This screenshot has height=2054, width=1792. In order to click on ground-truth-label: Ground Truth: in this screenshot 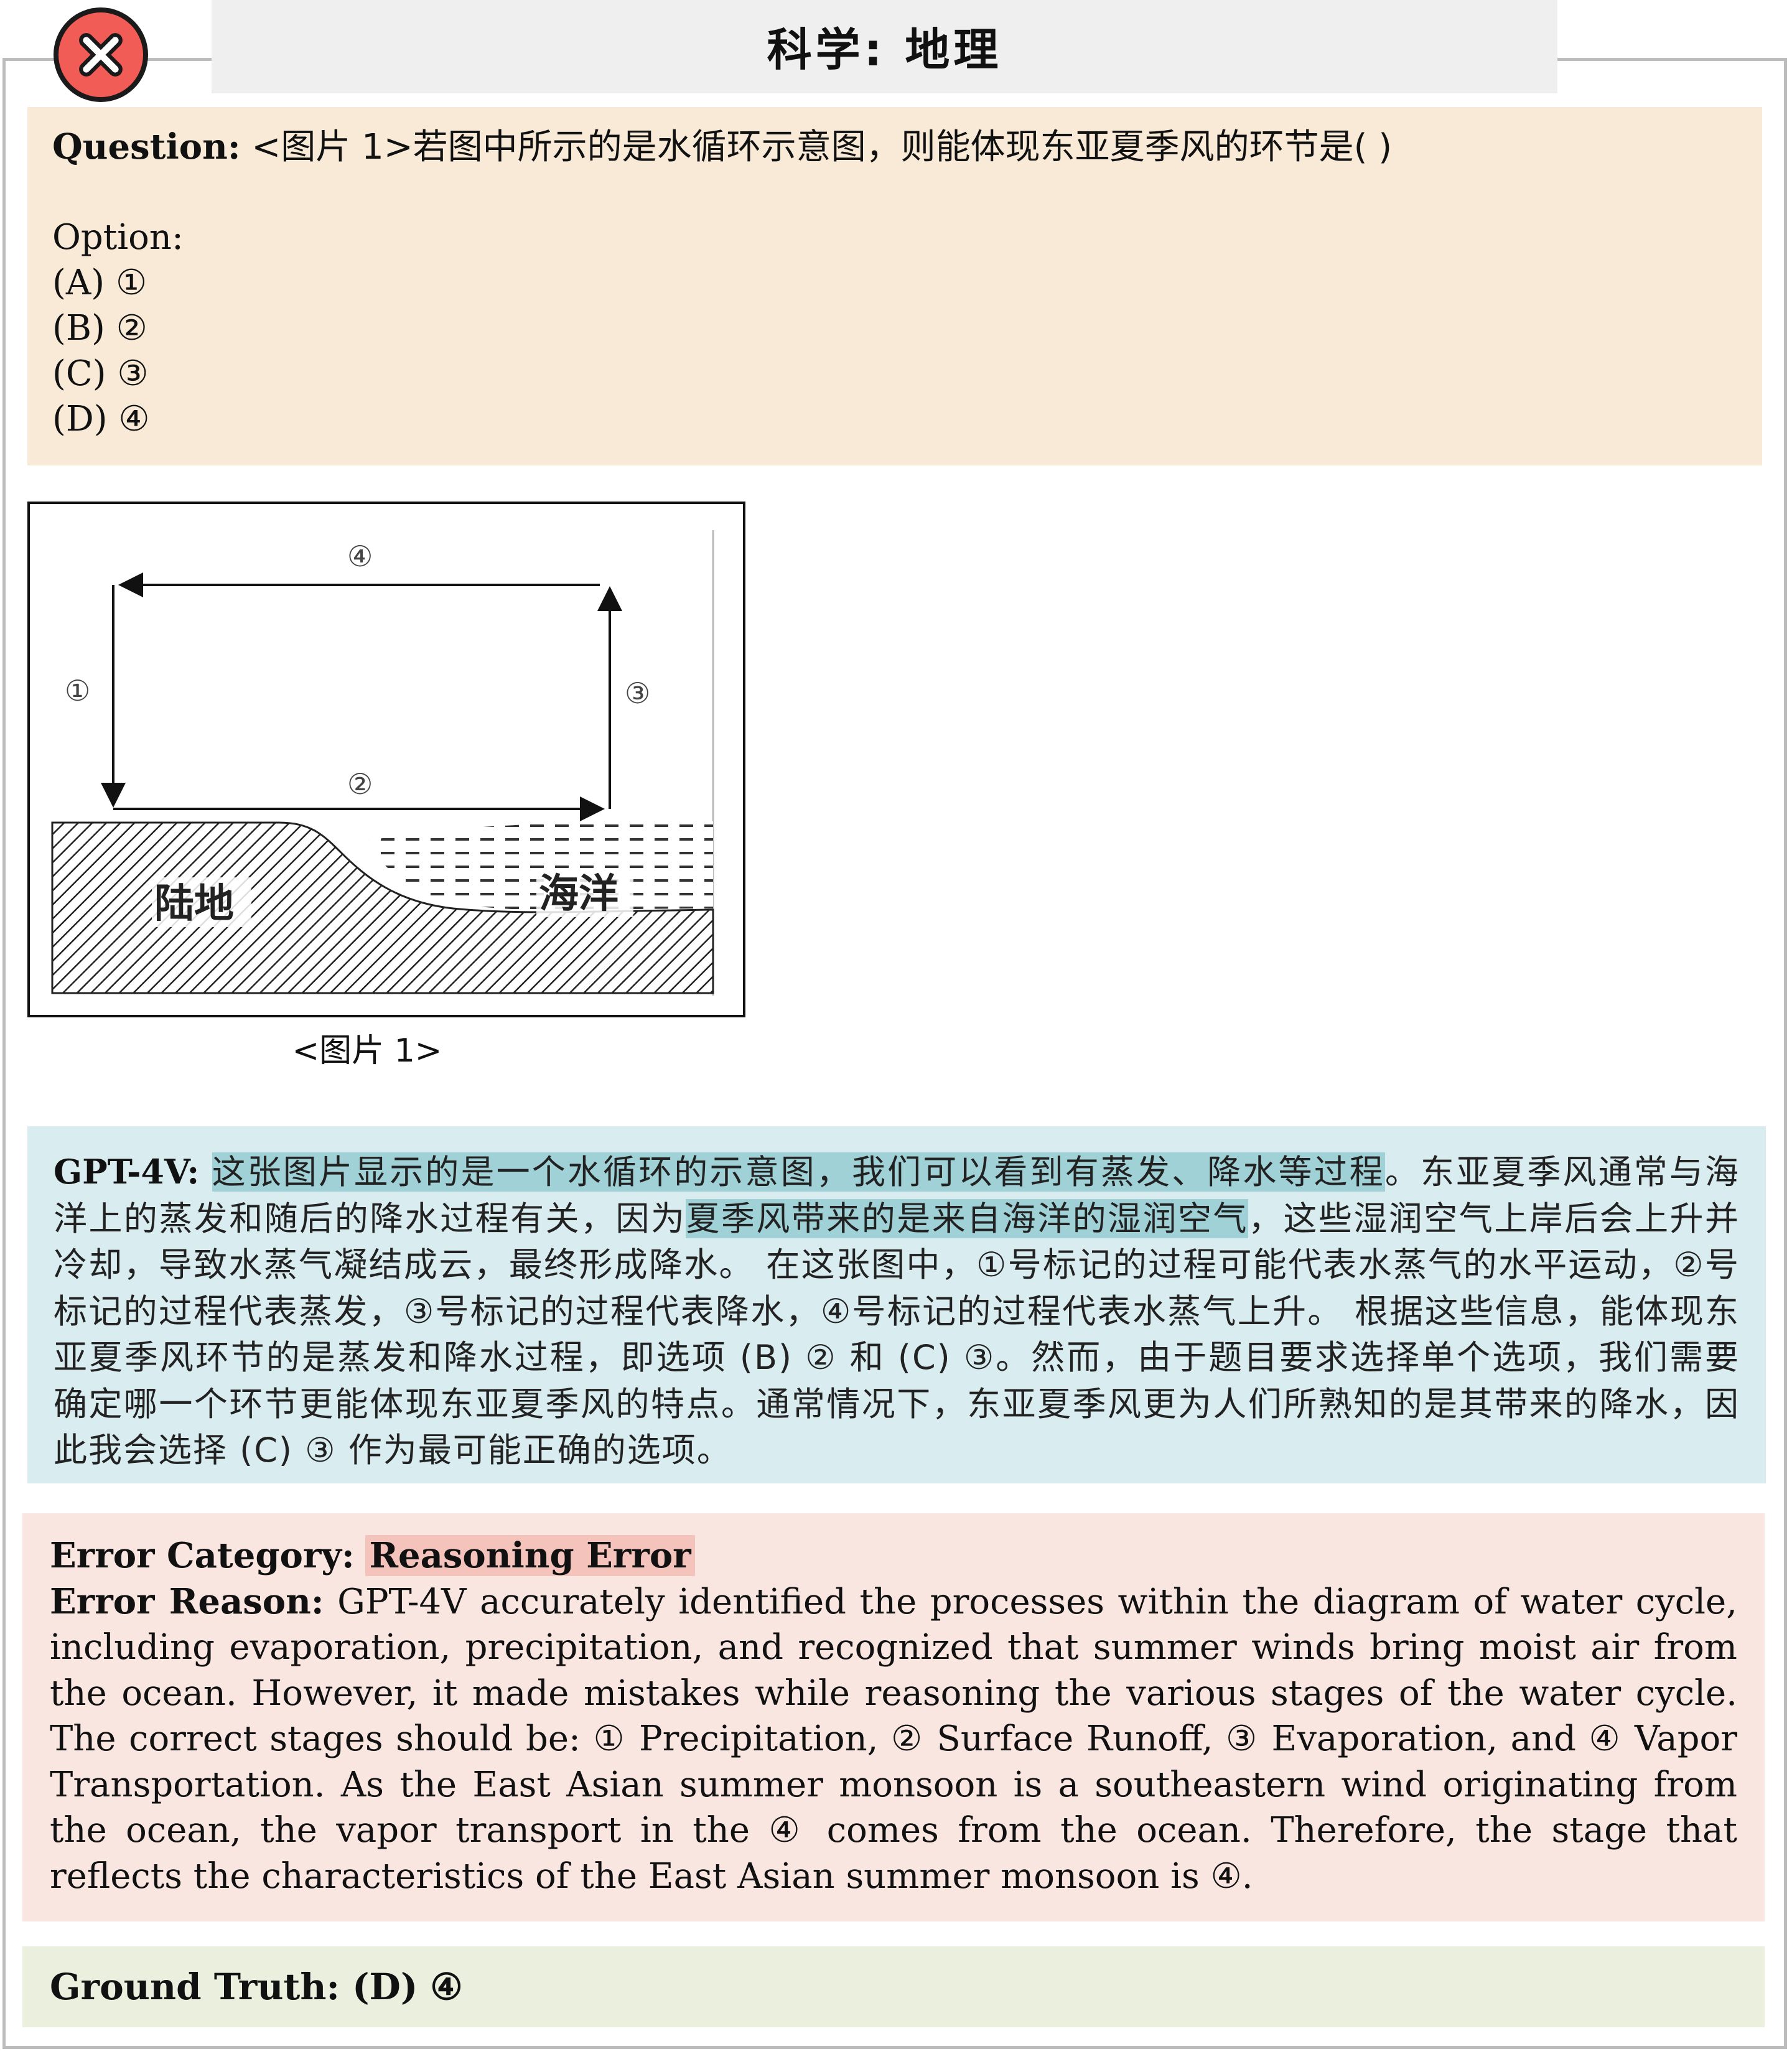, I will do `click(195, 1987)`.